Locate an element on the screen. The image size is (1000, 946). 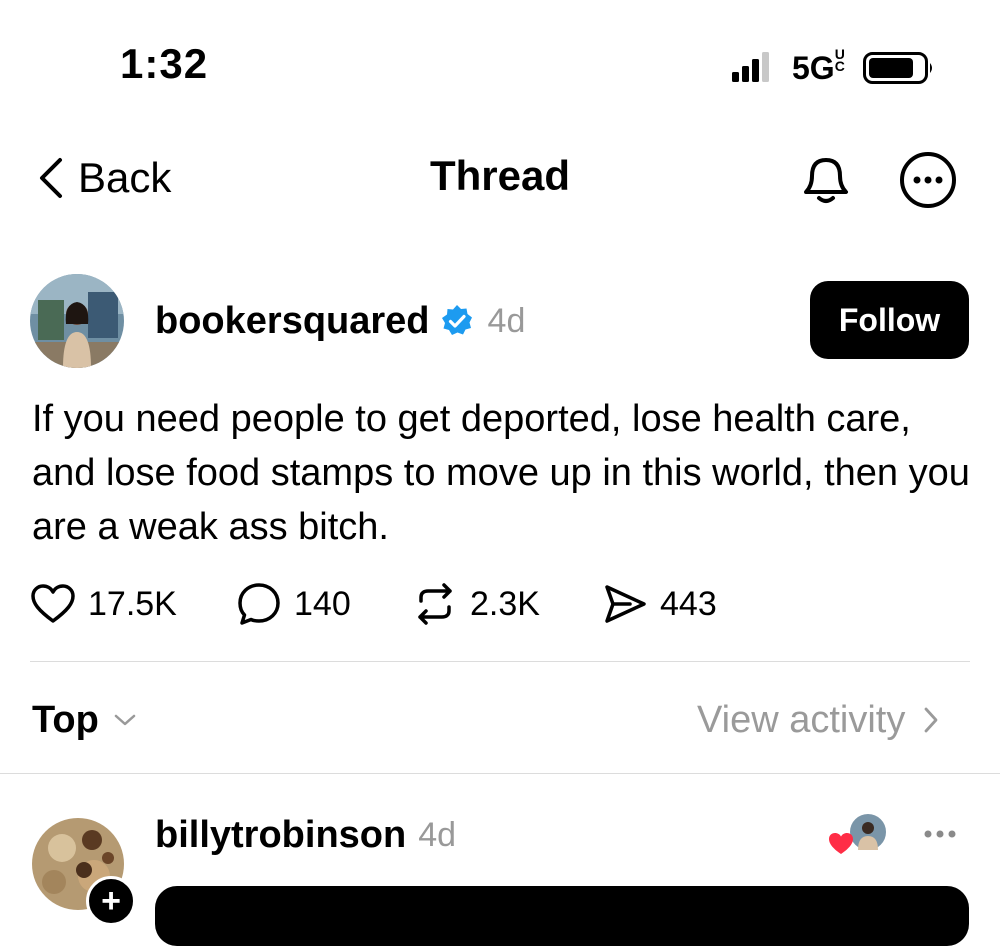
view-activity-label: View activity is located at coordinates (801, 719).